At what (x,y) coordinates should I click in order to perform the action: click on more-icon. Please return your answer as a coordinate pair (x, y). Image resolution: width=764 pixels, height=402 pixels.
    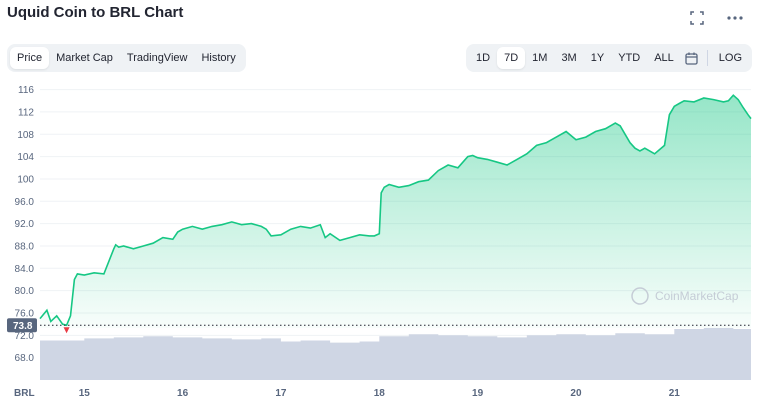
    Looking at the image, I should click on (735, 18).